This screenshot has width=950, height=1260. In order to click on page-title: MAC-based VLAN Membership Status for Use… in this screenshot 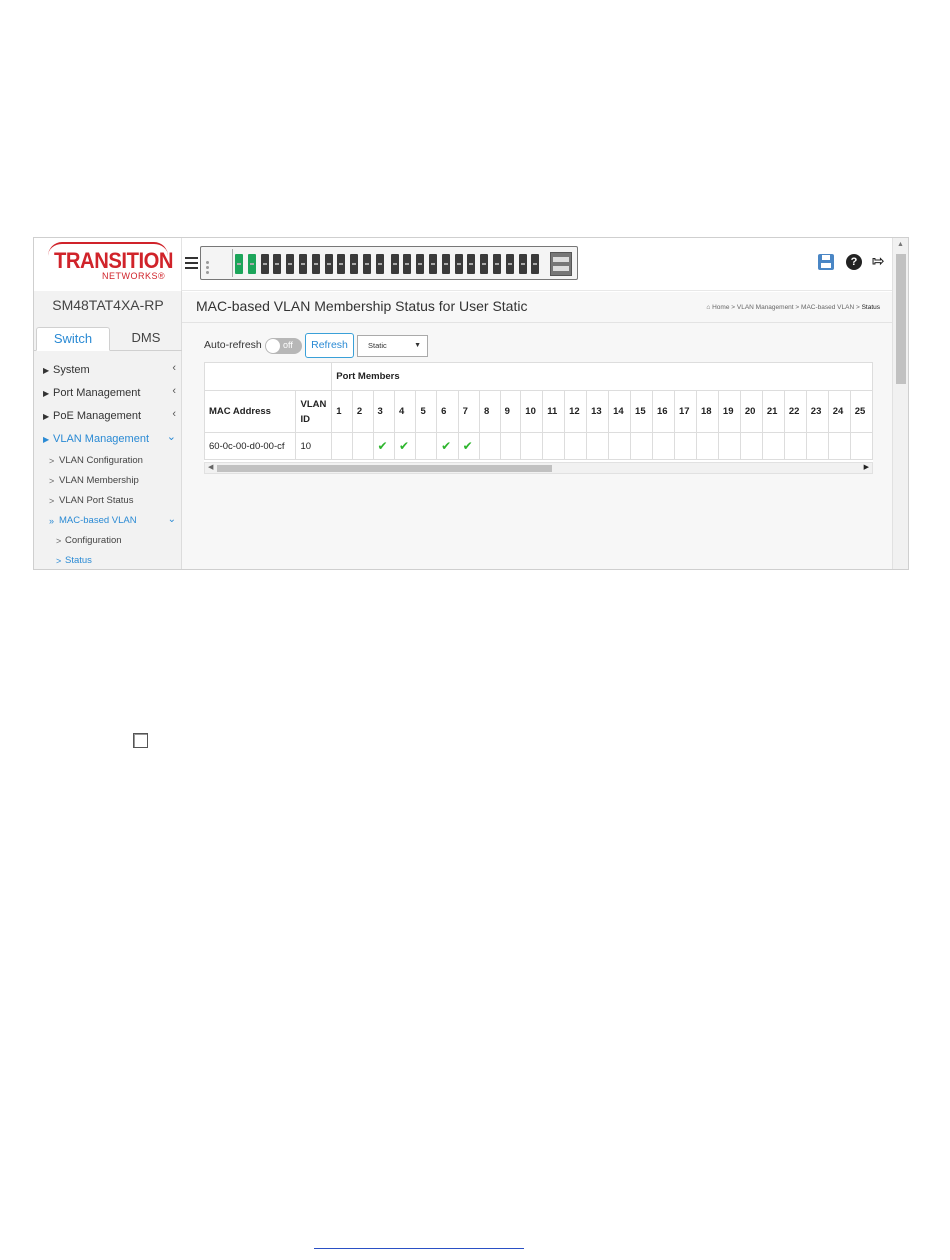, I will do `click(362, 306)`.